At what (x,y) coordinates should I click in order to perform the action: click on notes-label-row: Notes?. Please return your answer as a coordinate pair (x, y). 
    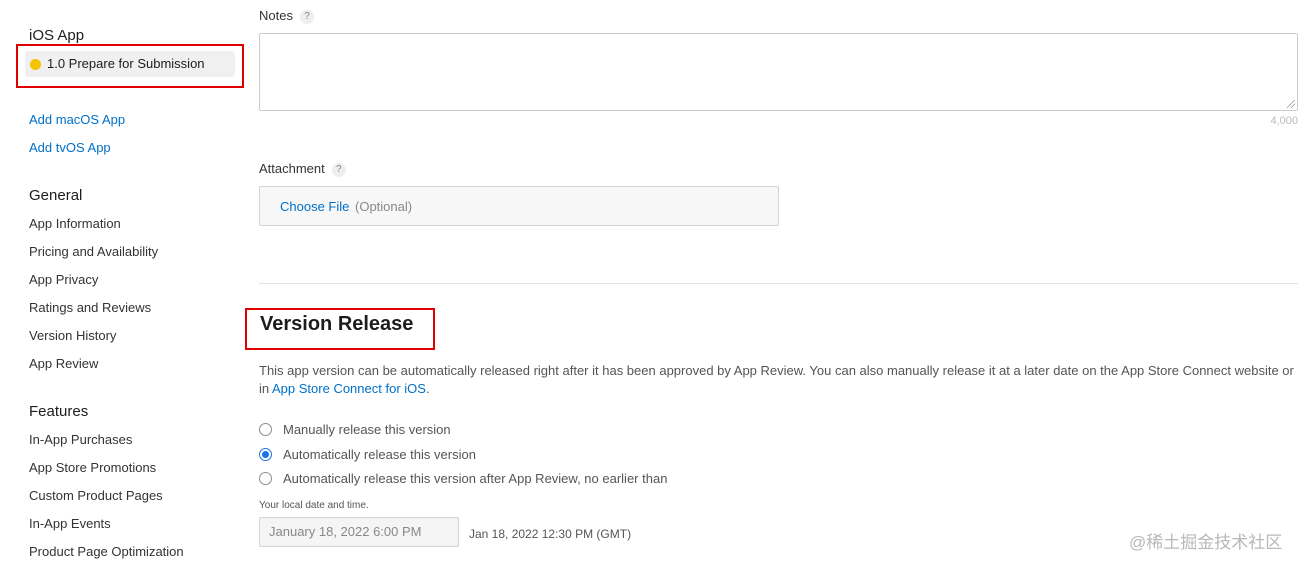
    Looking at the image, I should click on (286, 16).